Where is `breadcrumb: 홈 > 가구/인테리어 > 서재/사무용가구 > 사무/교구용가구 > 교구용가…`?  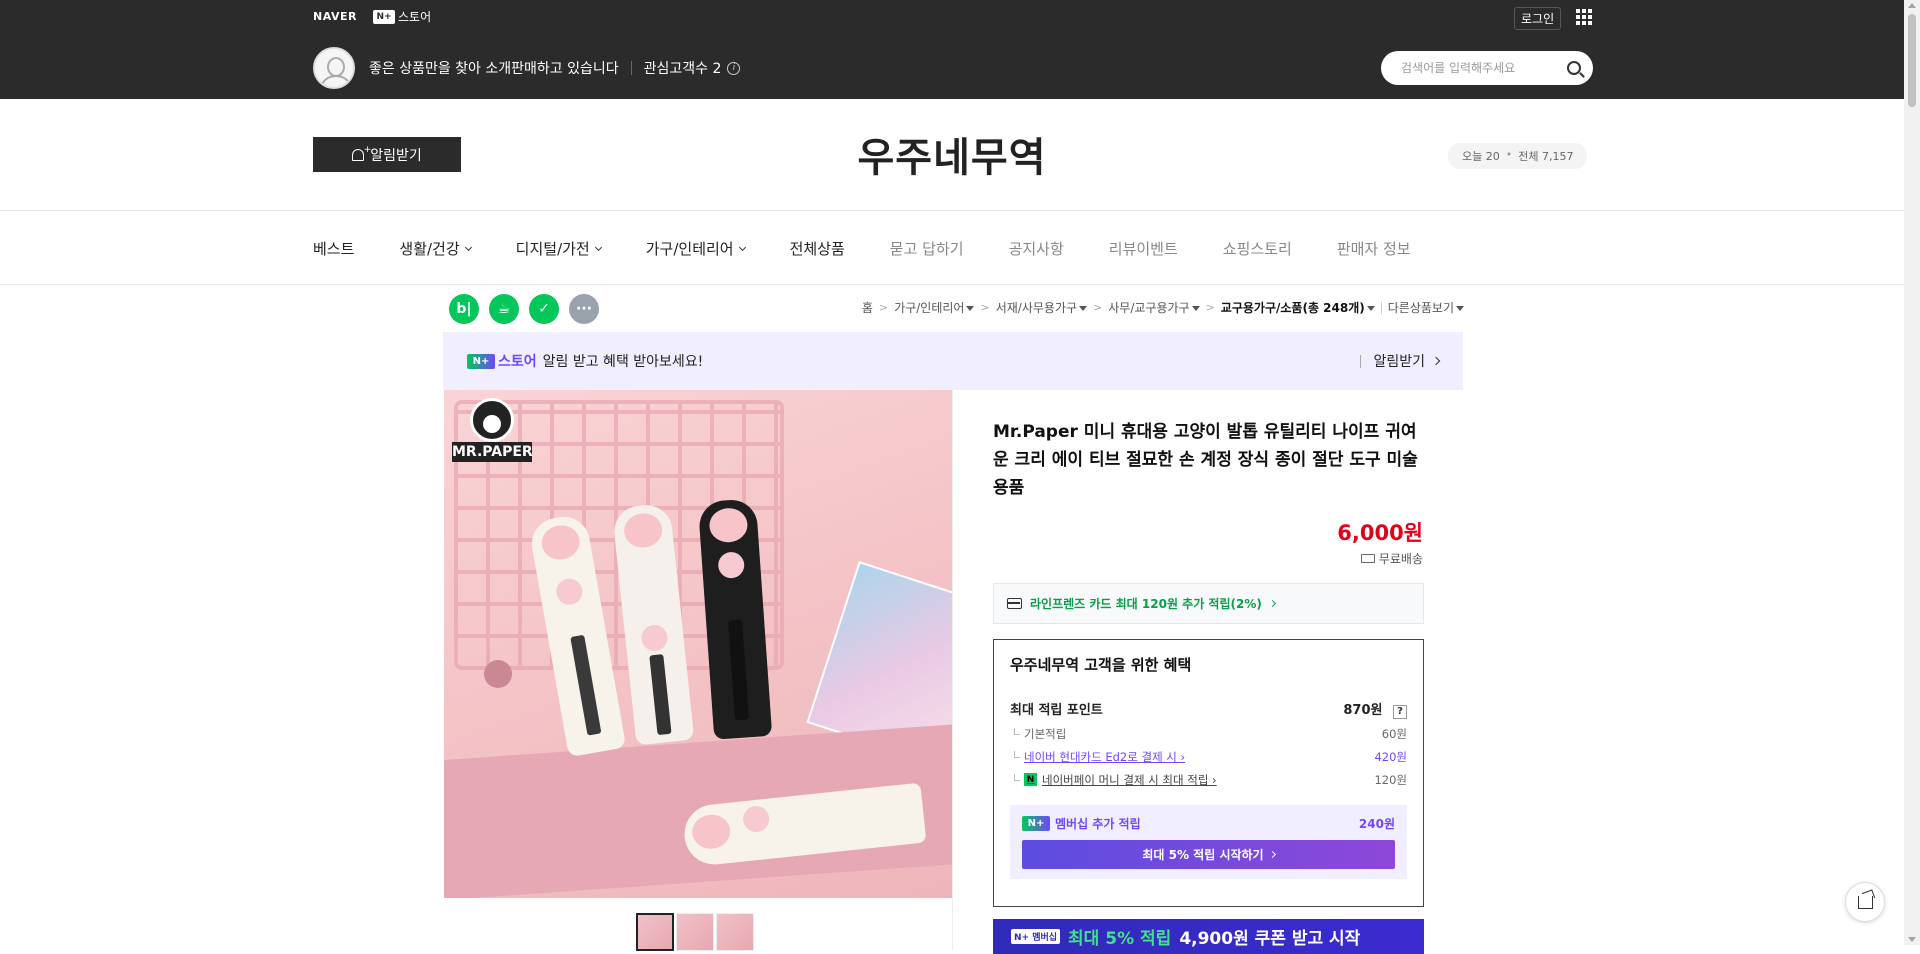 breadcrumb: 홈 > 가구/인테리어 > 서재/사무용가구 > 사무/교구용가구 > 교구용가… is located at coordinates (1163, 307).